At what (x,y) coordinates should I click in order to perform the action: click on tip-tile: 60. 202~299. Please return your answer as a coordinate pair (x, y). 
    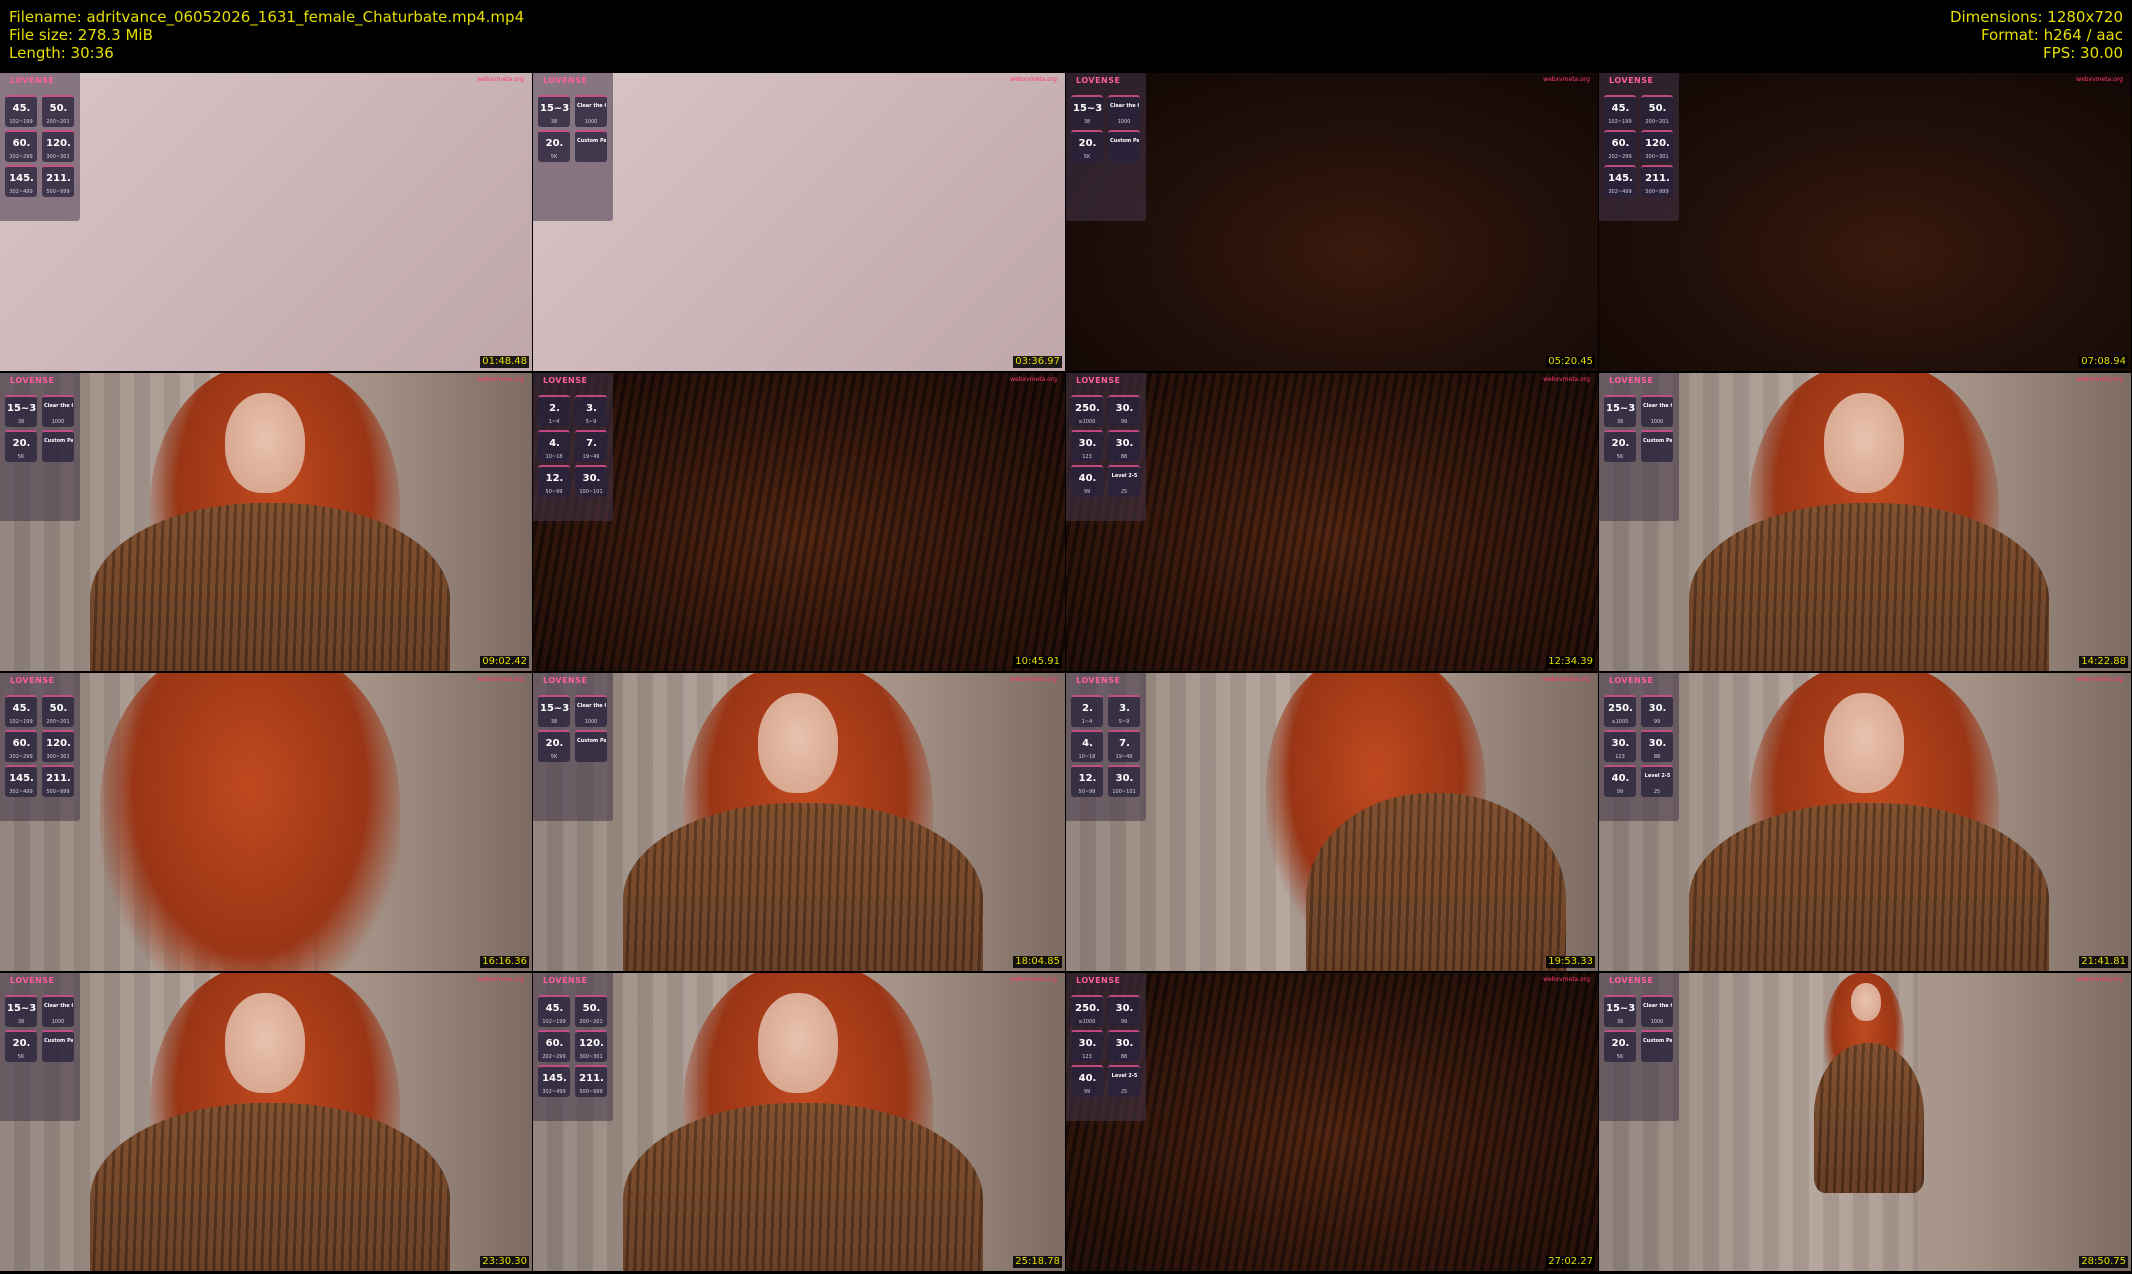
    Looking at the image, I should click on (21, 746).